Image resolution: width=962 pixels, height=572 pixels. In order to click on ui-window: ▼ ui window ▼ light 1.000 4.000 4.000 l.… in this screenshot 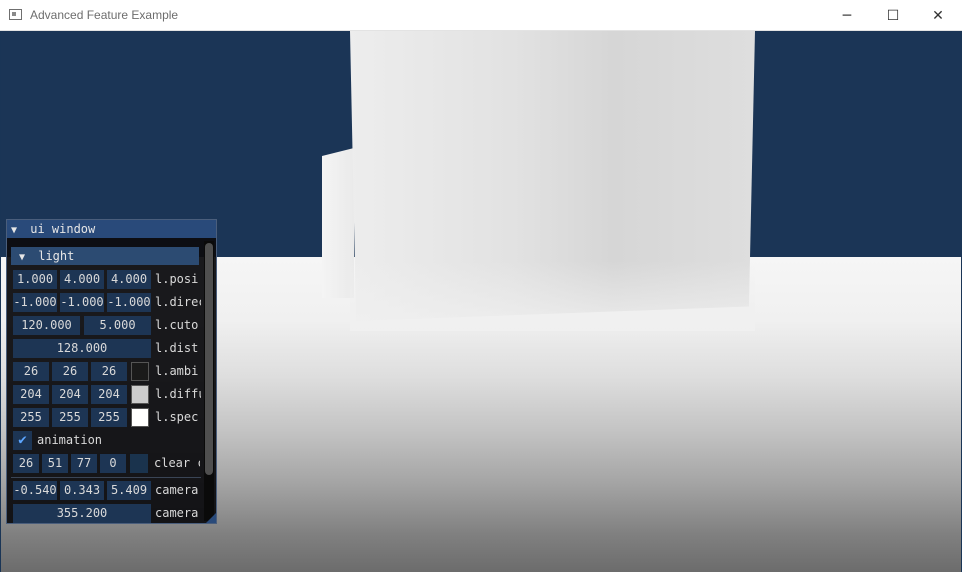, I will do `click(111, 371)`.